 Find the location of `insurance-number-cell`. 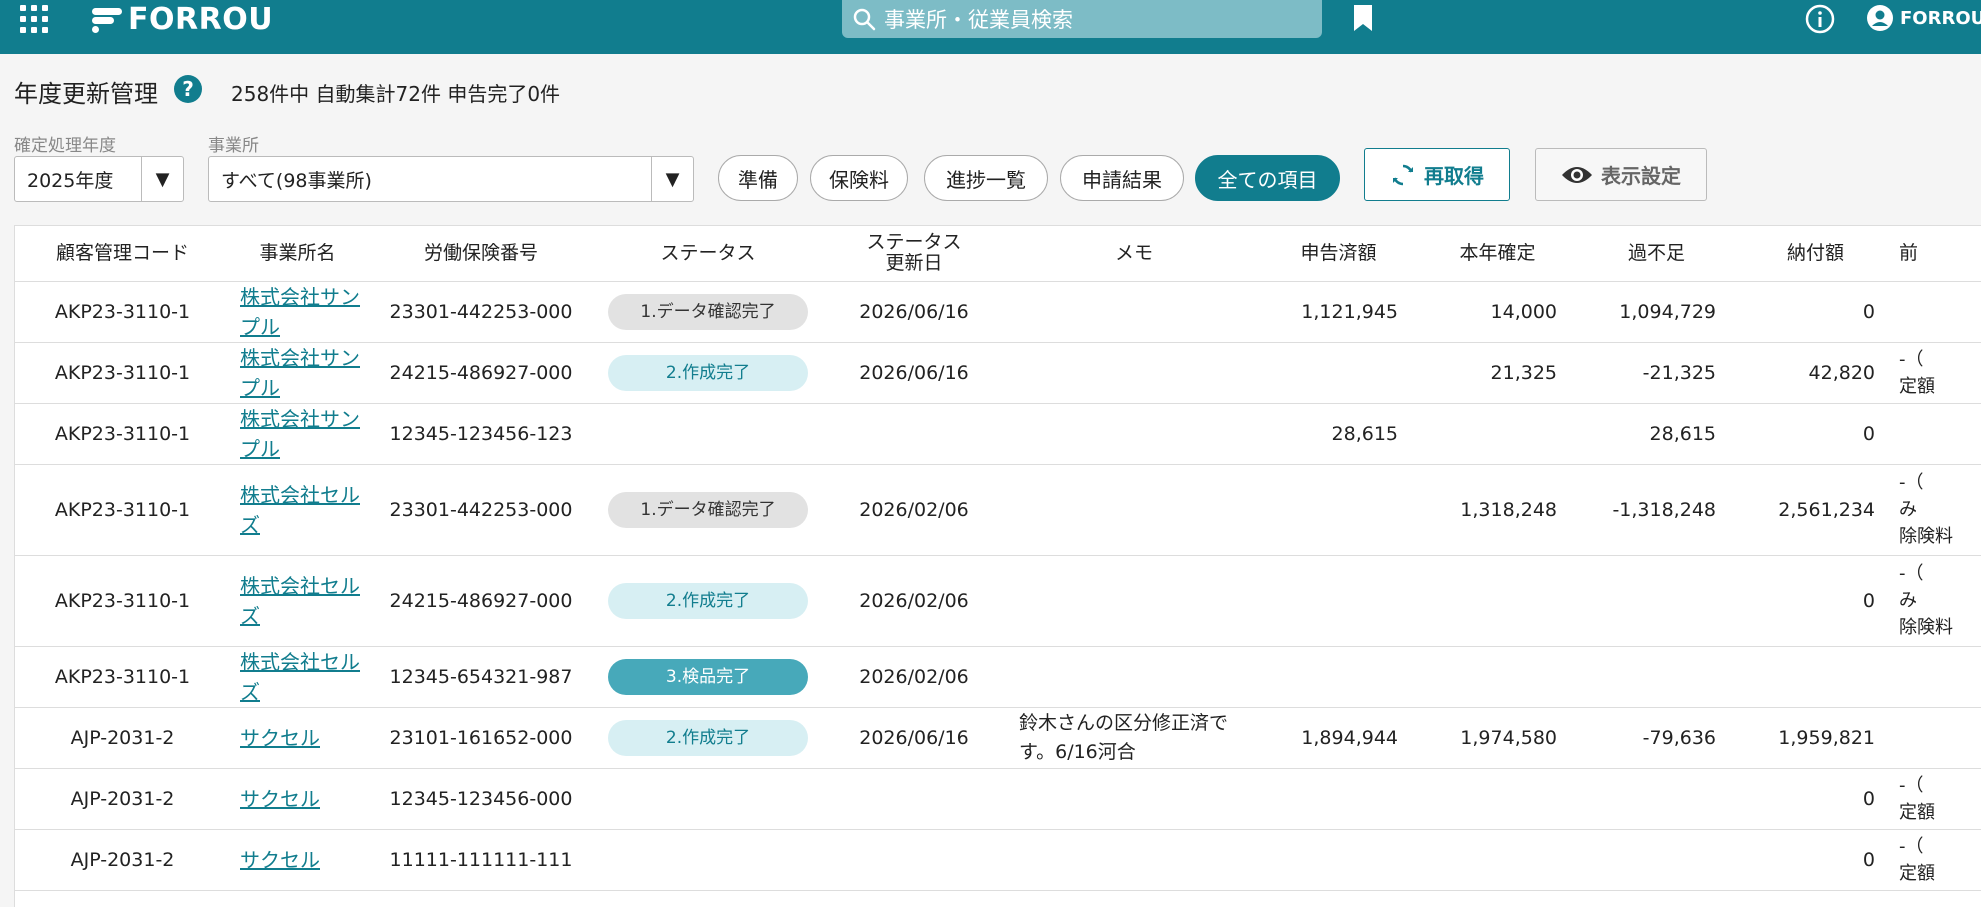

insurance-number-cell is located at coordinates (481, 898).